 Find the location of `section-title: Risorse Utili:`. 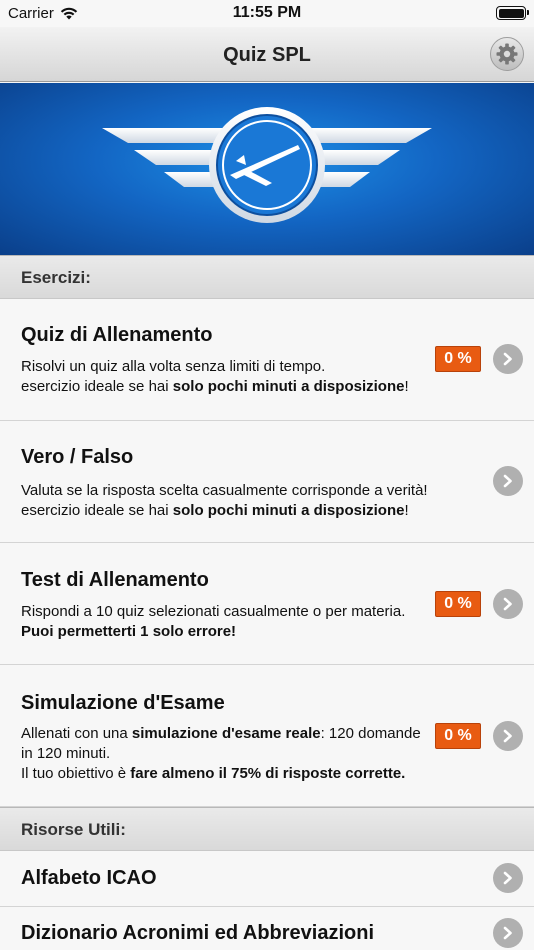

section-title: Risorse Utili: is located at coordinates (73, 829).